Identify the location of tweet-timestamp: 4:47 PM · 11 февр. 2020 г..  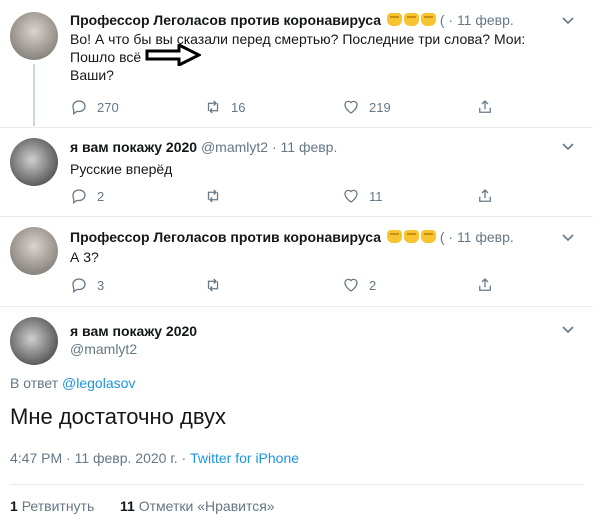
(94, 458).